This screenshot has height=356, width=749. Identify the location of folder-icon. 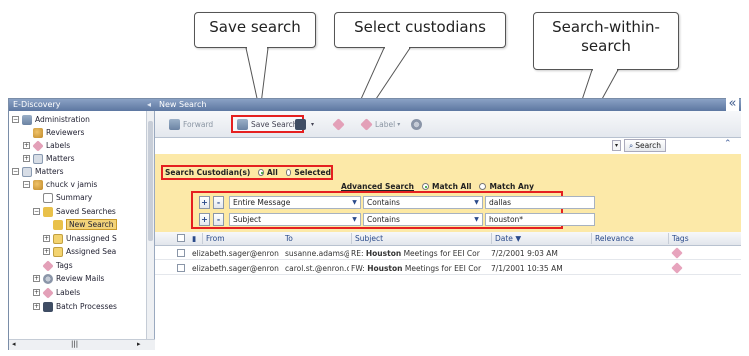
(58, 251).